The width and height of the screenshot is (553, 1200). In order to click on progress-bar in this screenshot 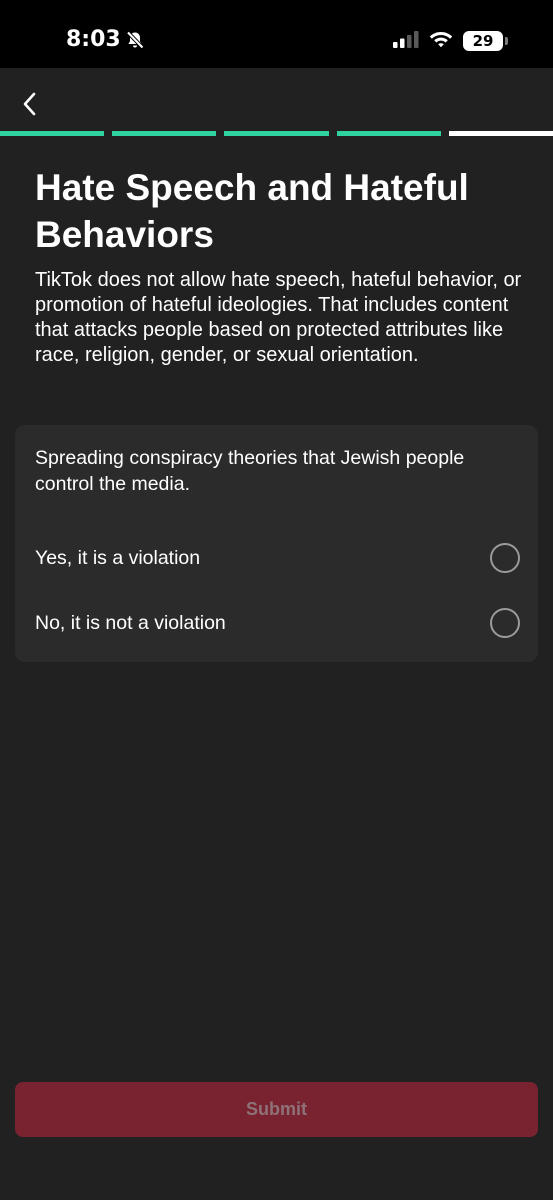, I will do `click(276, 133)`.